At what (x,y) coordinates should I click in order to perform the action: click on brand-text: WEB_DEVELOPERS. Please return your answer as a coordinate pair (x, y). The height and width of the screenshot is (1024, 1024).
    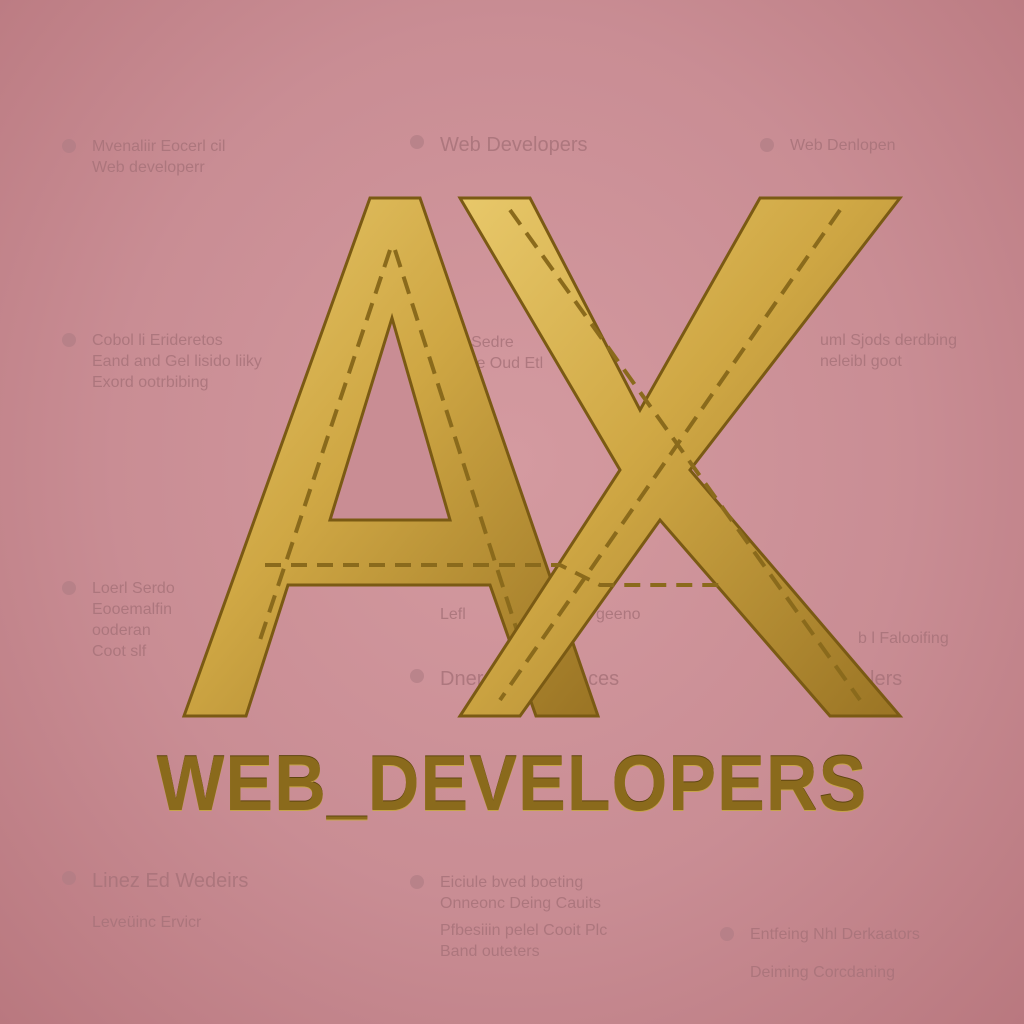
    Looking at the image, I should click on (512, 783).